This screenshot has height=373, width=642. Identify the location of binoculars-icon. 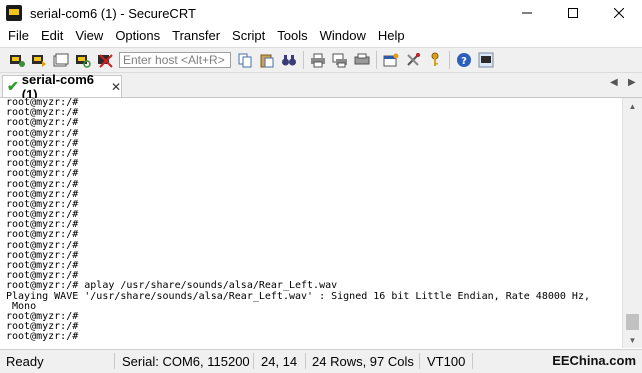
(289, 60).